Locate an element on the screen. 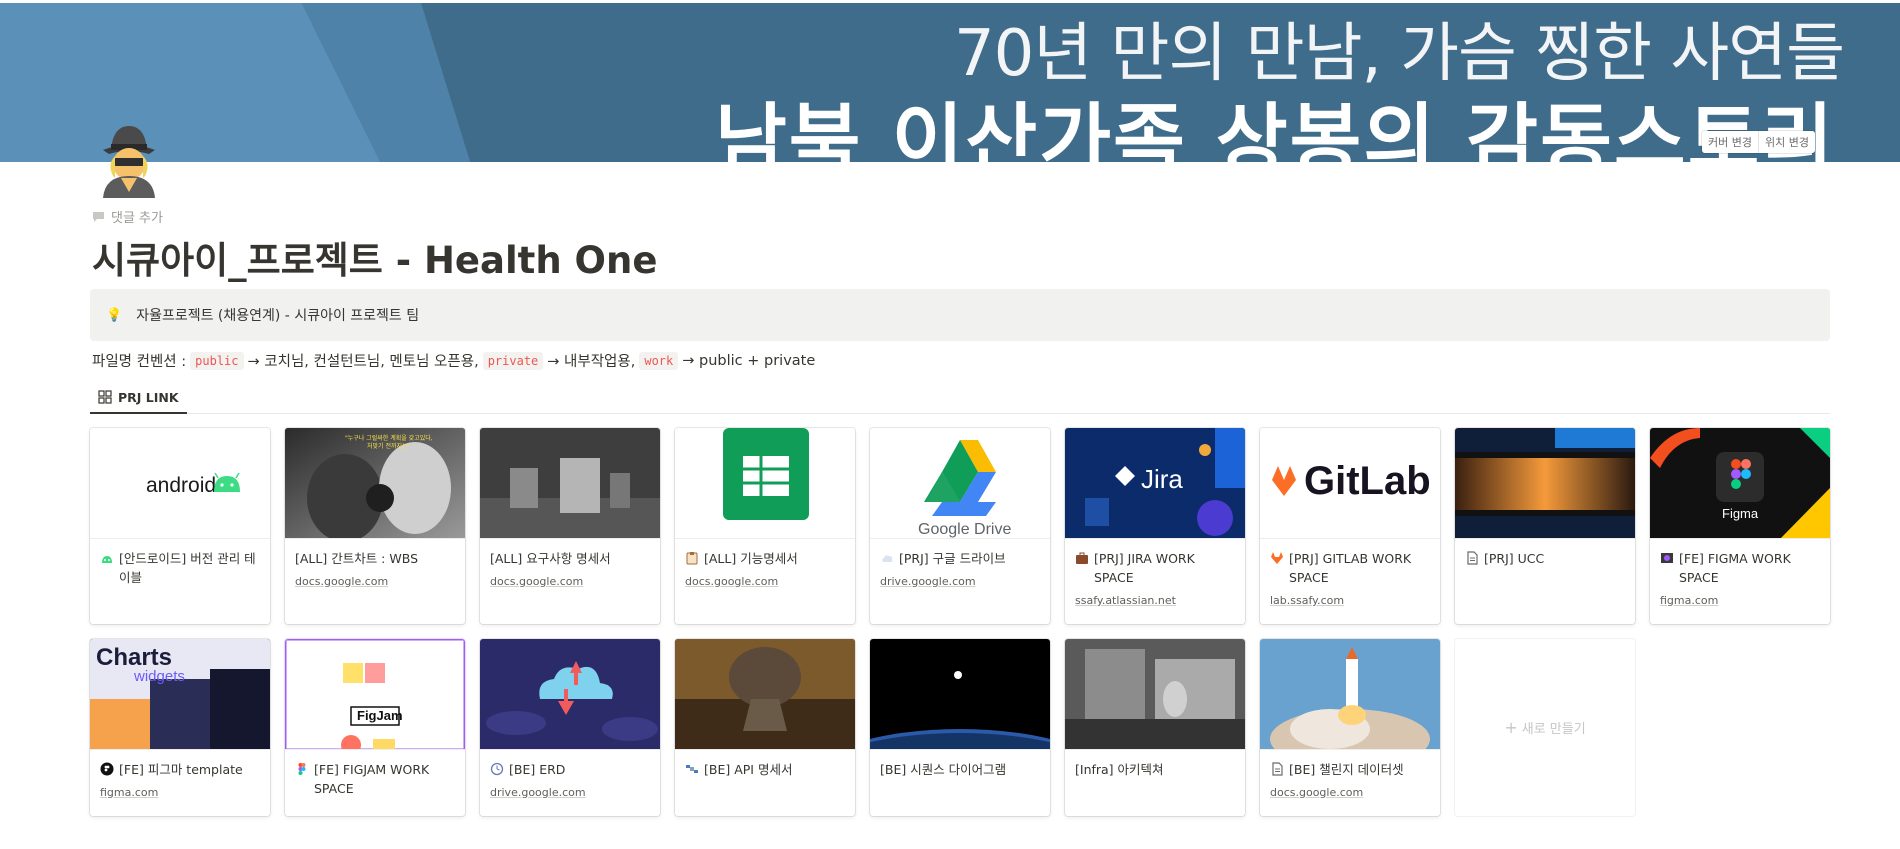  card-body: [FE] FIGJAM WORK SPACE is located at coordinates (375, 778).